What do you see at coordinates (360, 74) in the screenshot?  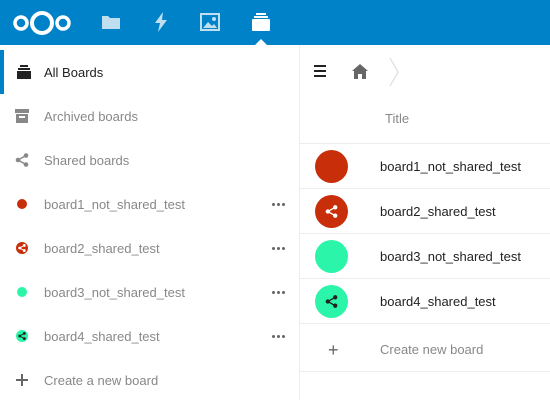 I see `home-icon` at bounding box center [360, 74].